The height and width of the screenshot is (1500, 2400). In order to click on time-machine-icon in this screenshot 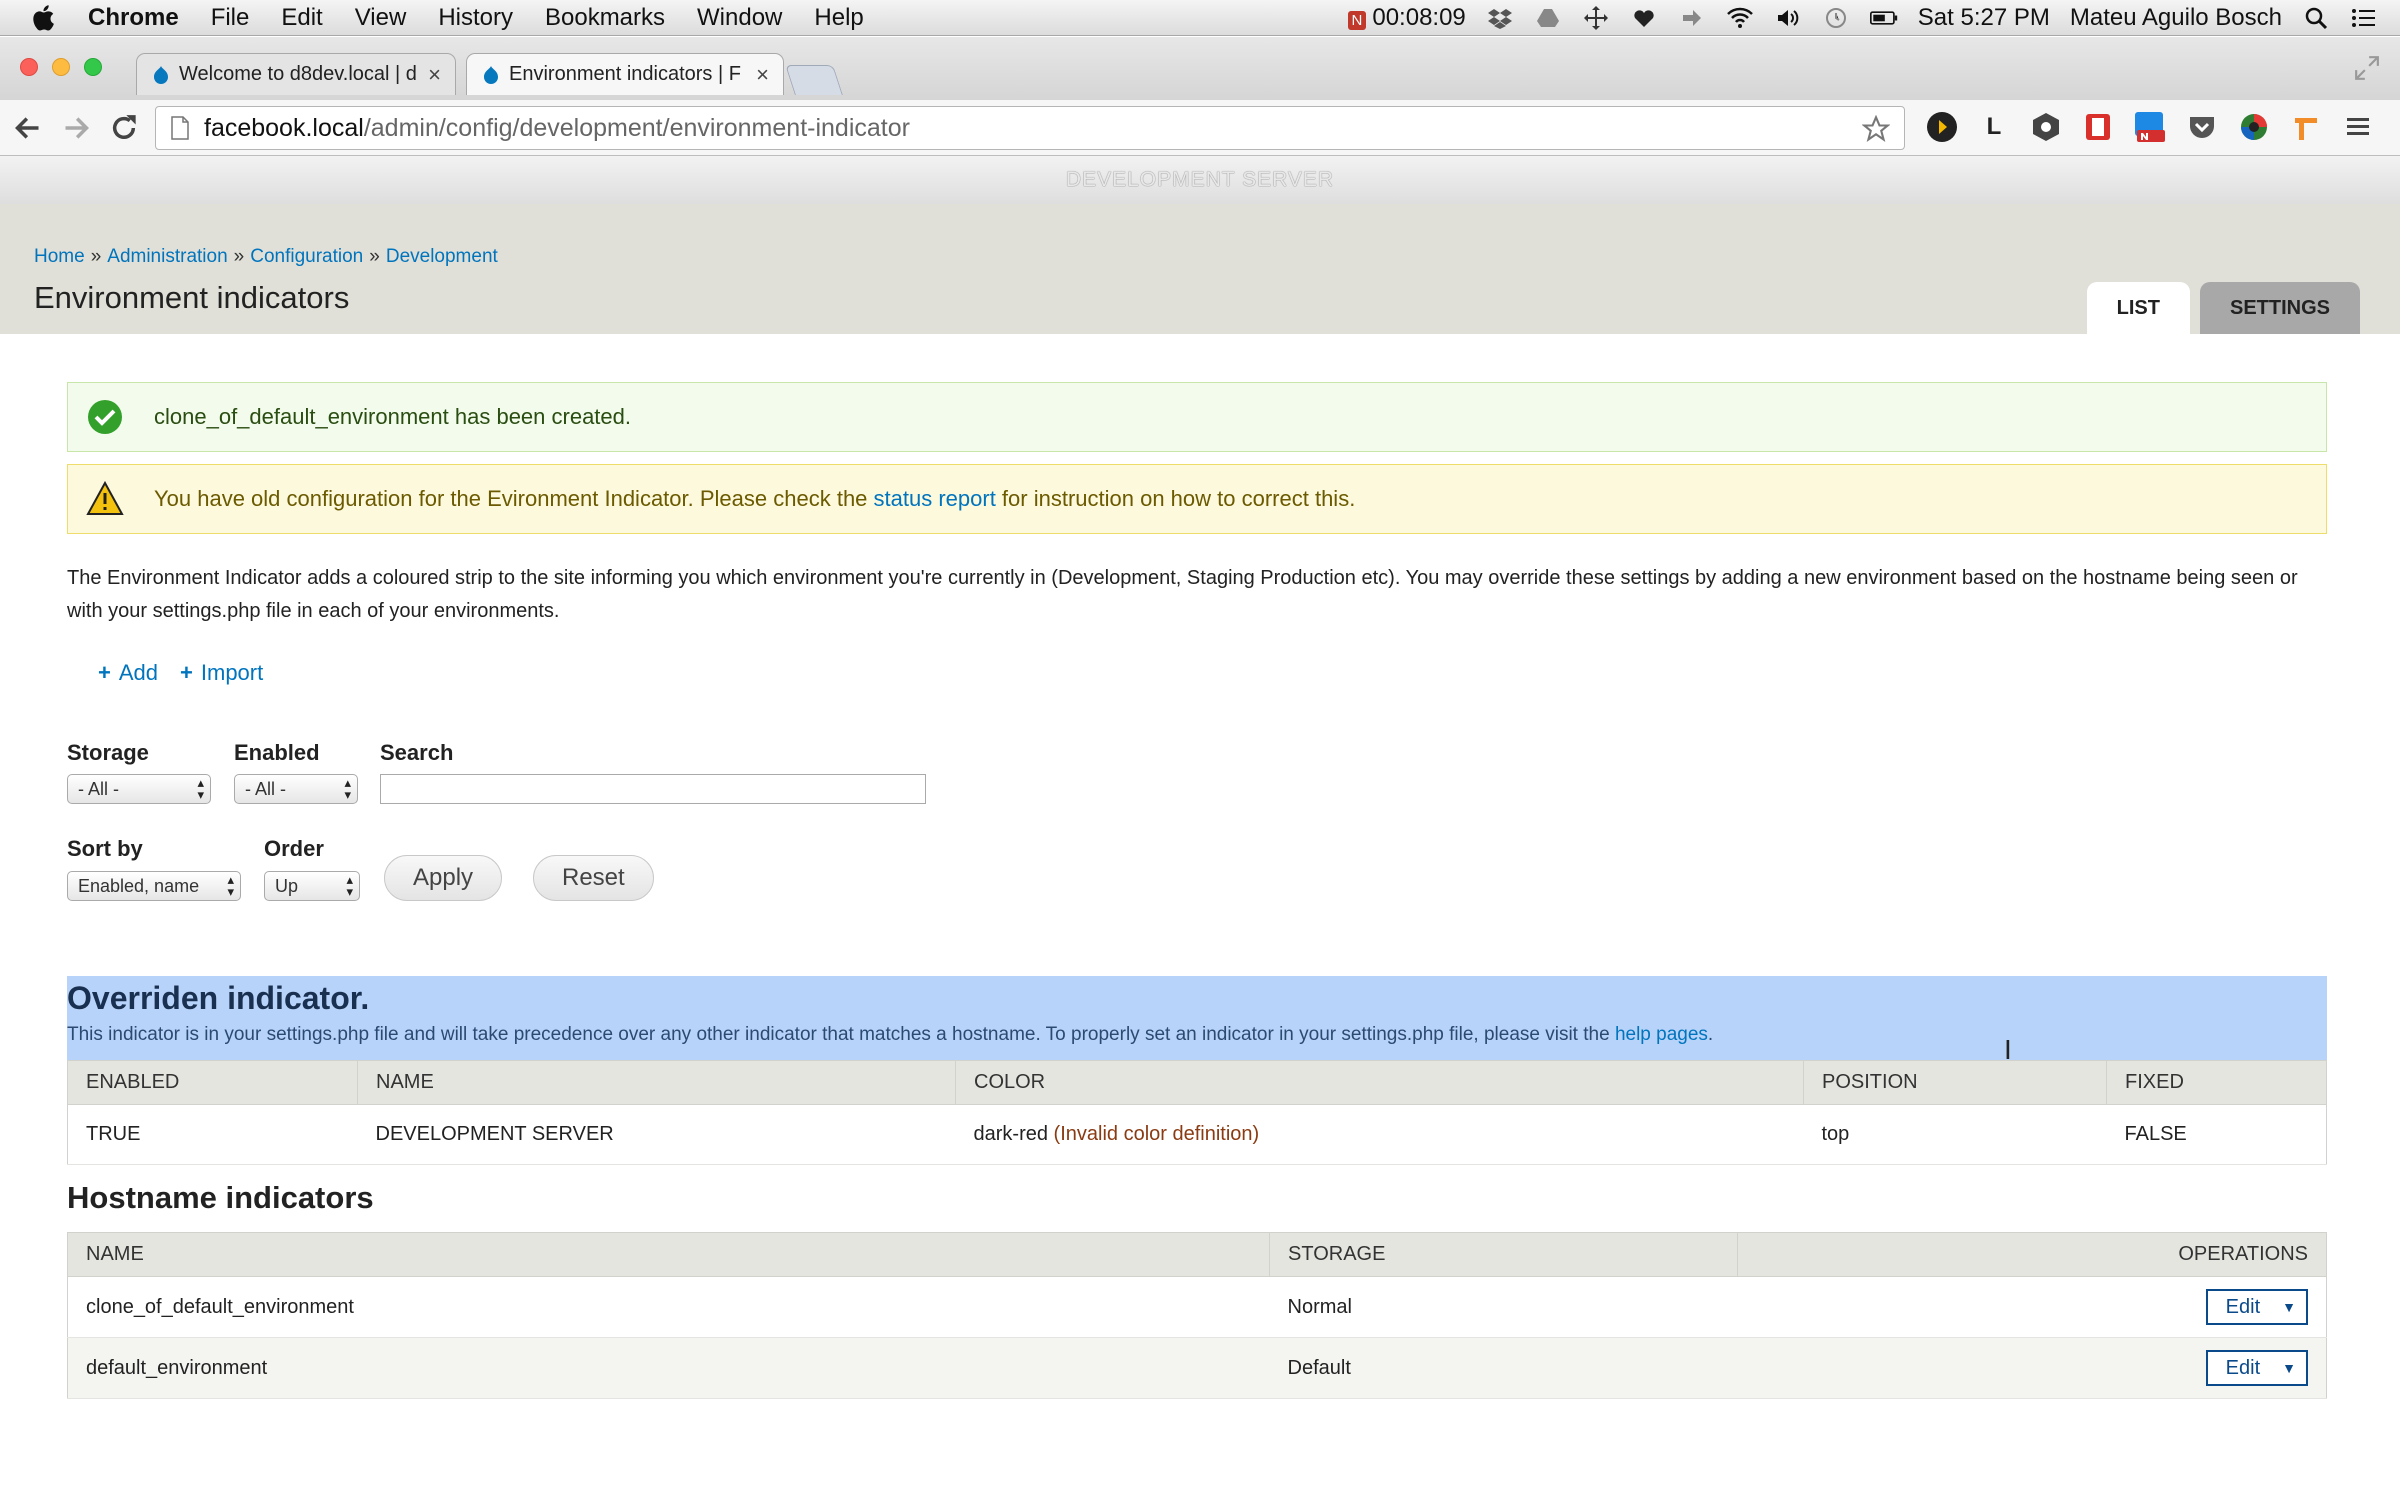, I will do `click(1836, 18)`.